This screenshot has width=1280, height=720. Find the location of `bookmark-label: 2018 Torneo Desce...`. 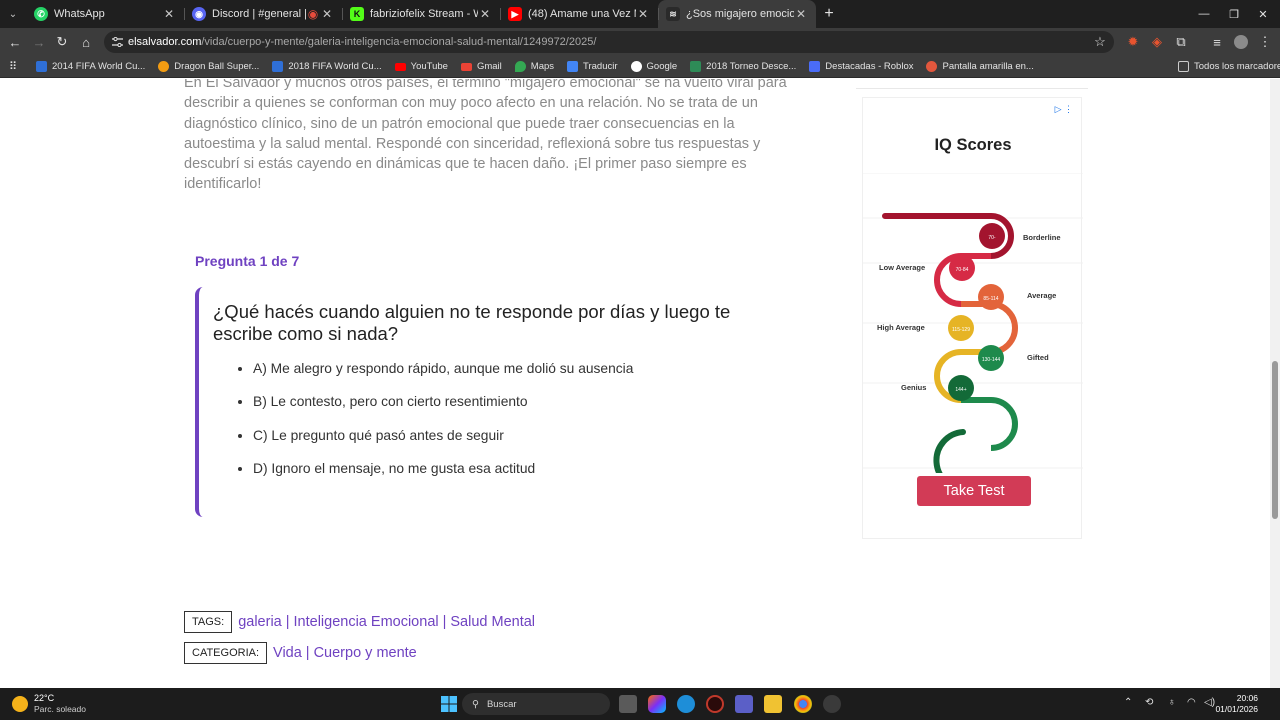

bookmark-label: 2018 Torneo Desce... is located at coordinates (751, 66).